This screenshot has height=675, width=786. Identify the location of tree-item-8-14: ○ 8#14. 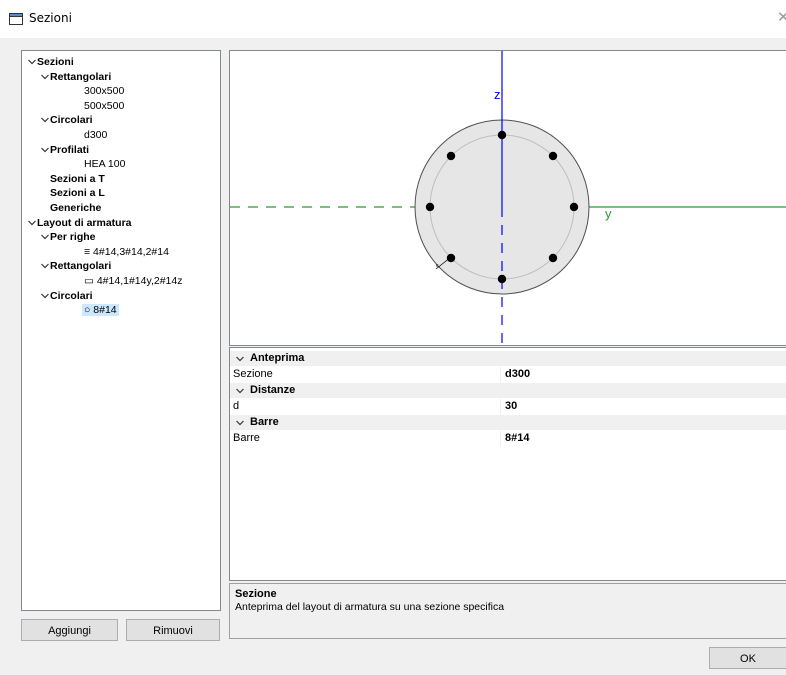
(100, 310).